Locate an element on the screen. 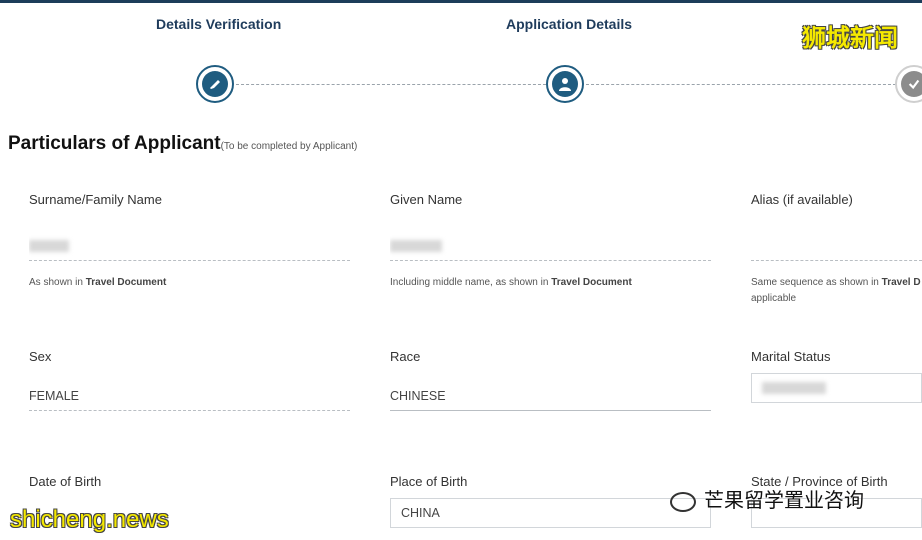 Image resolution: width=922 pixels, height=540 pixels. step-1-circle is located at coordinates (215, 84).